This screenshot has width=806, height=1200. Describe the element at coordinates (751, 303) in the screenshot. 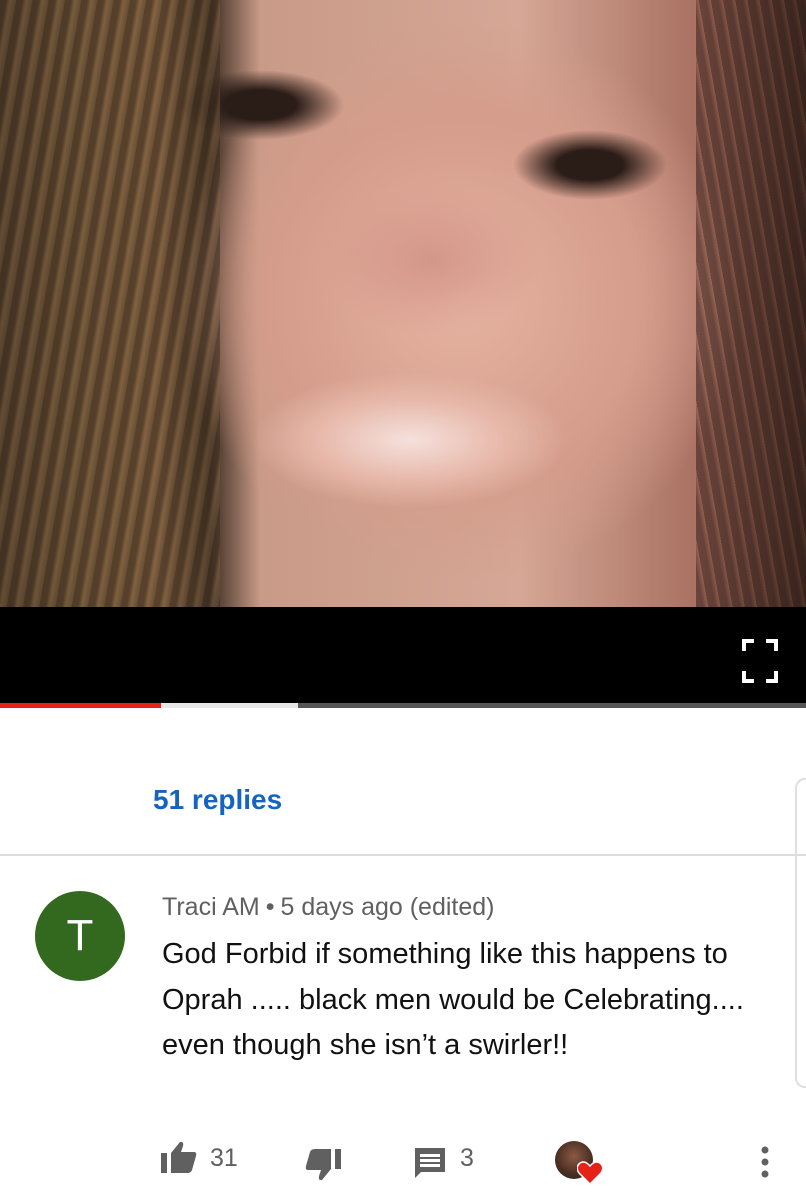

I see `video-frame-hair-right` at that location.